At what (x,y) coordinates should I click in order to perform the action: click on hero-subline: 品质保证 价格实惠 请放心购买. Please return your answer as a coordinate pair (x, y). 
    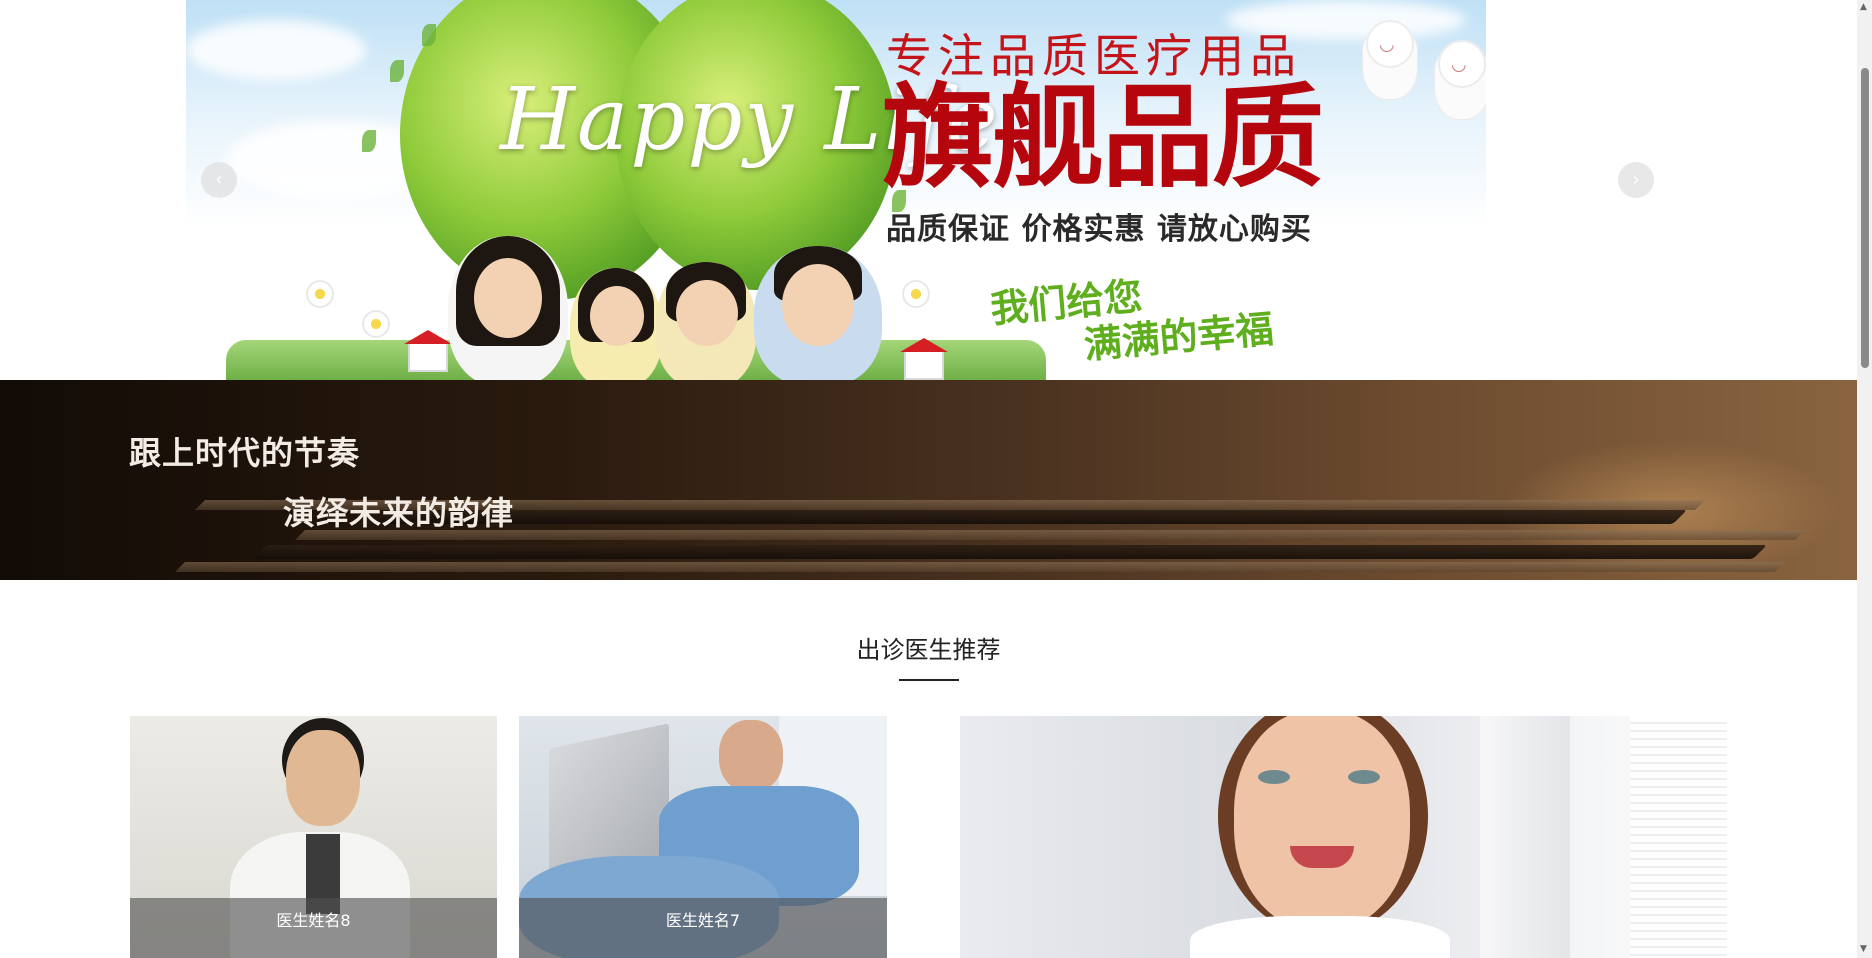
    Looking at the image, I should click on (1099, 229).